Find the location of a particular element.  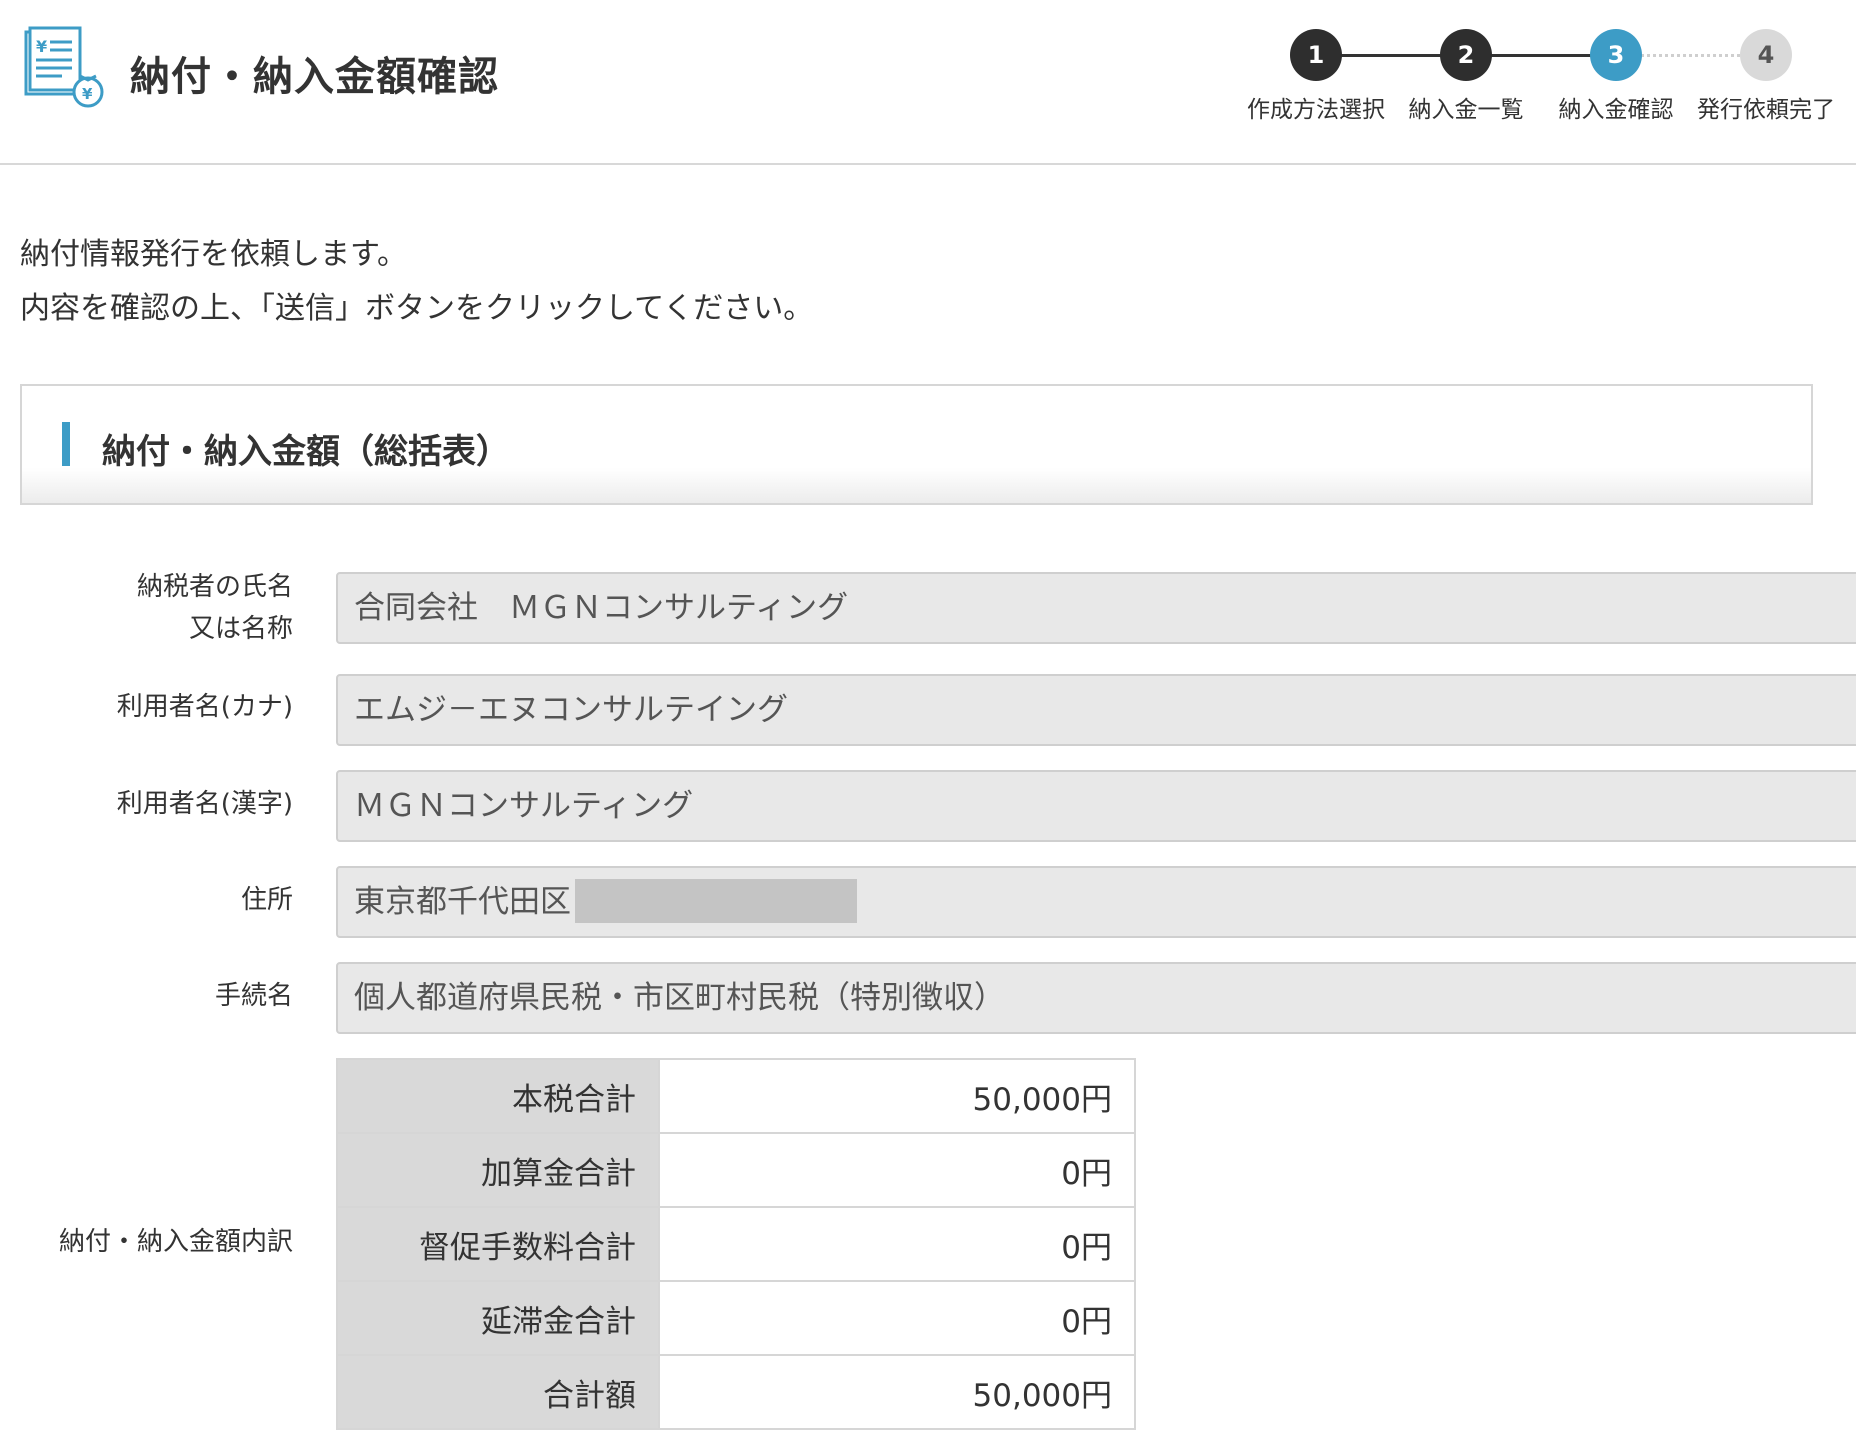

table-row: 合計額 50,000円 is located at coordinates (736, 1392).